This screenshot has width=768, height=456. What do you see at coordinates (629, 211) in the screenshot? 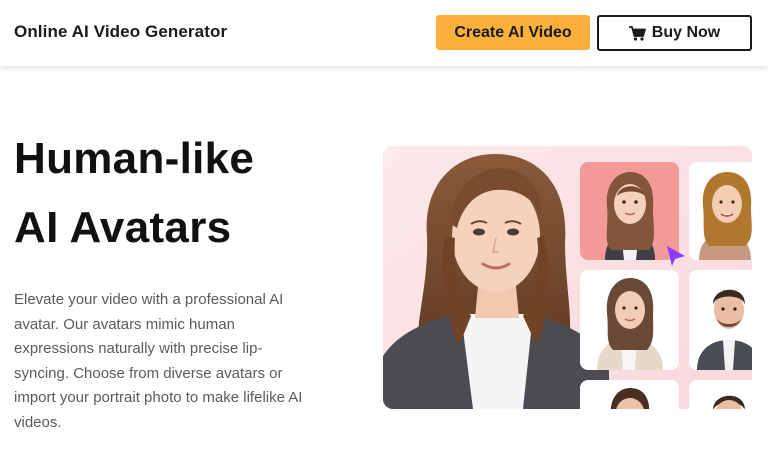
I see `avatar-tile-selected` at bounding box center [629, 211].